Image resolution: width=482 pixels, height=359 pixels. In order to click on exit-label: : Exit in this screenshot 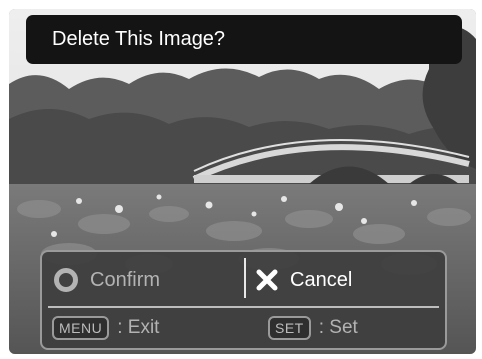, I will do `click(138, 327)`.